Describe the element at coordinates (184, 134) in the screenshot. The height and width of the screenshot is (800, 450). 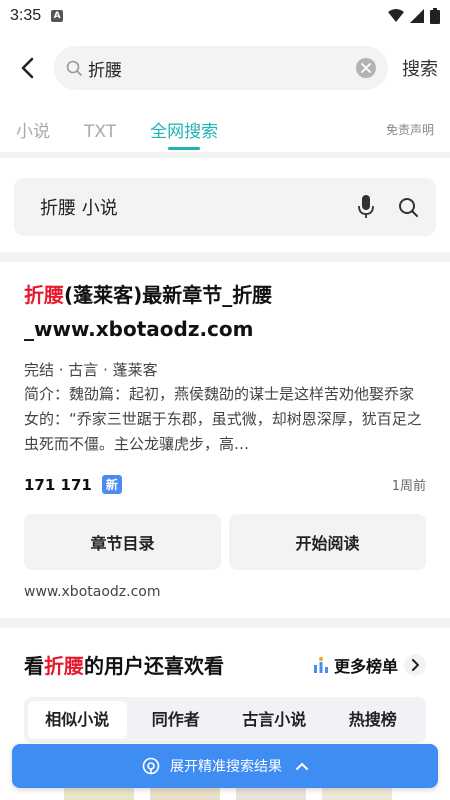
I see `tab-web-search: 全网搜索` at that location.